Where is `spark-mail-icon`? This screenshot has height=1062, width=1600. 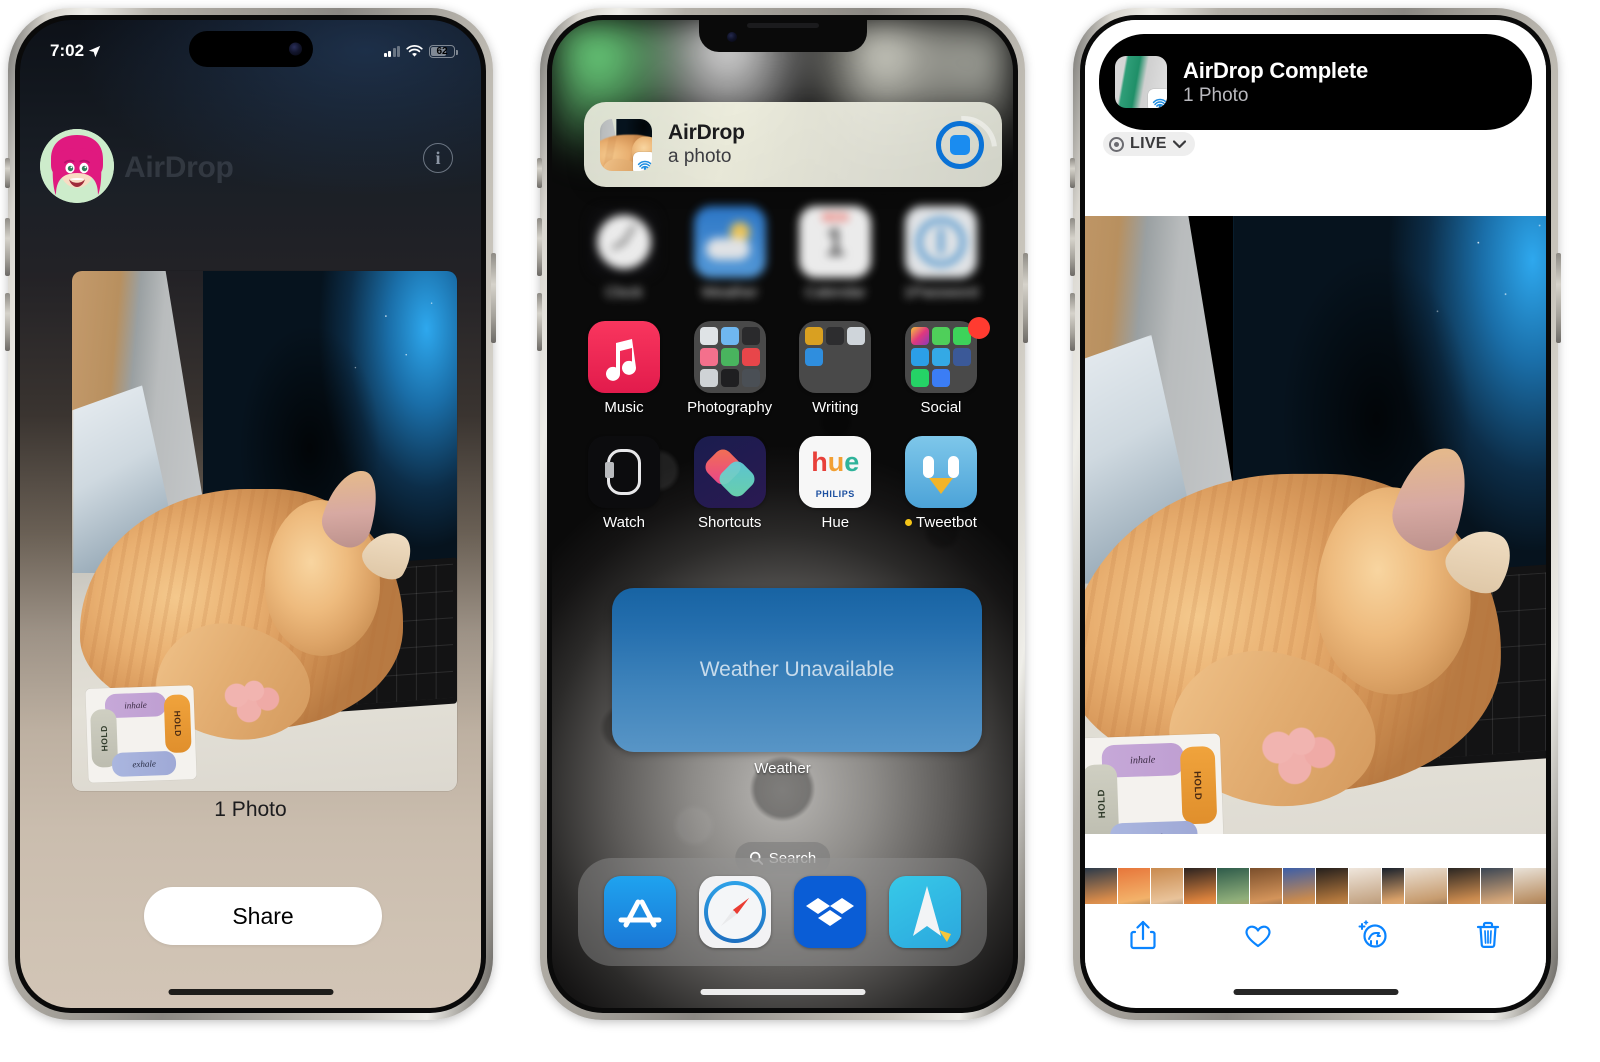
spark-mail-icon is located at coordinates (925, 912).